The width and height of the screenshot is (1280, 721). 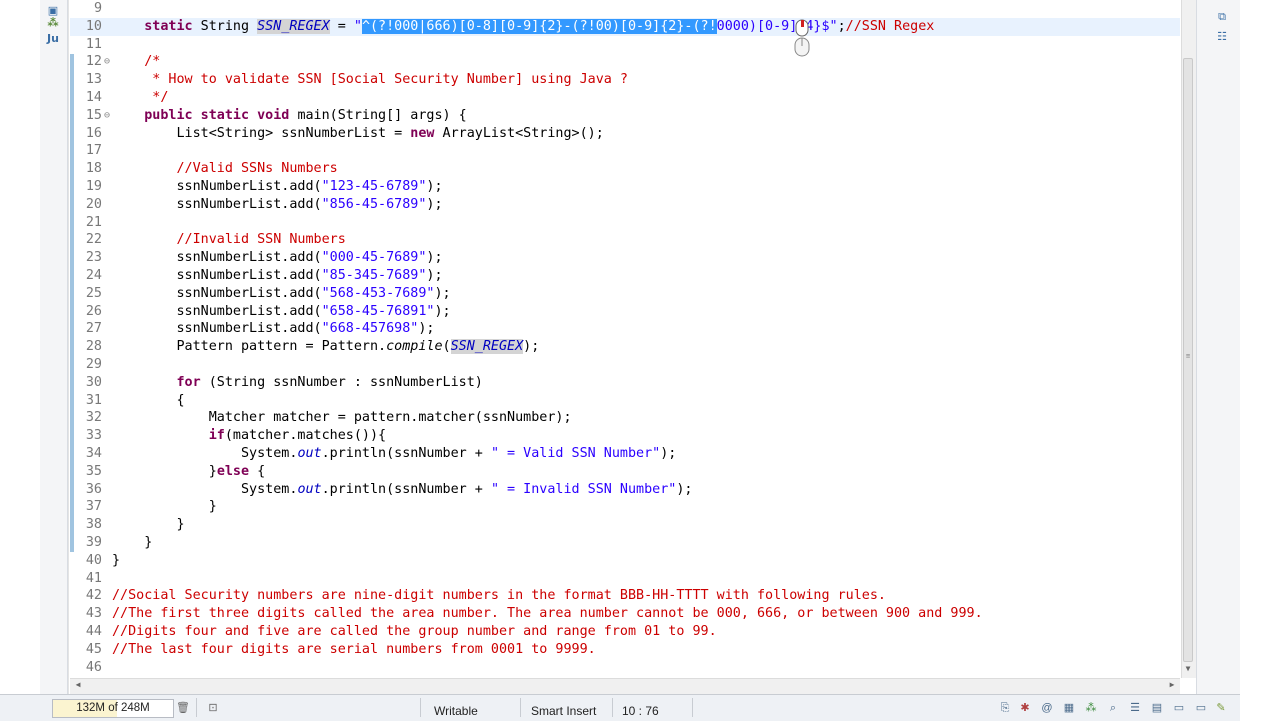 What do you see at coordinates (625, 436) in the screenshot?
I see `code-line: 33 if(matcher.matches()){` at bounding box center [625, 436].